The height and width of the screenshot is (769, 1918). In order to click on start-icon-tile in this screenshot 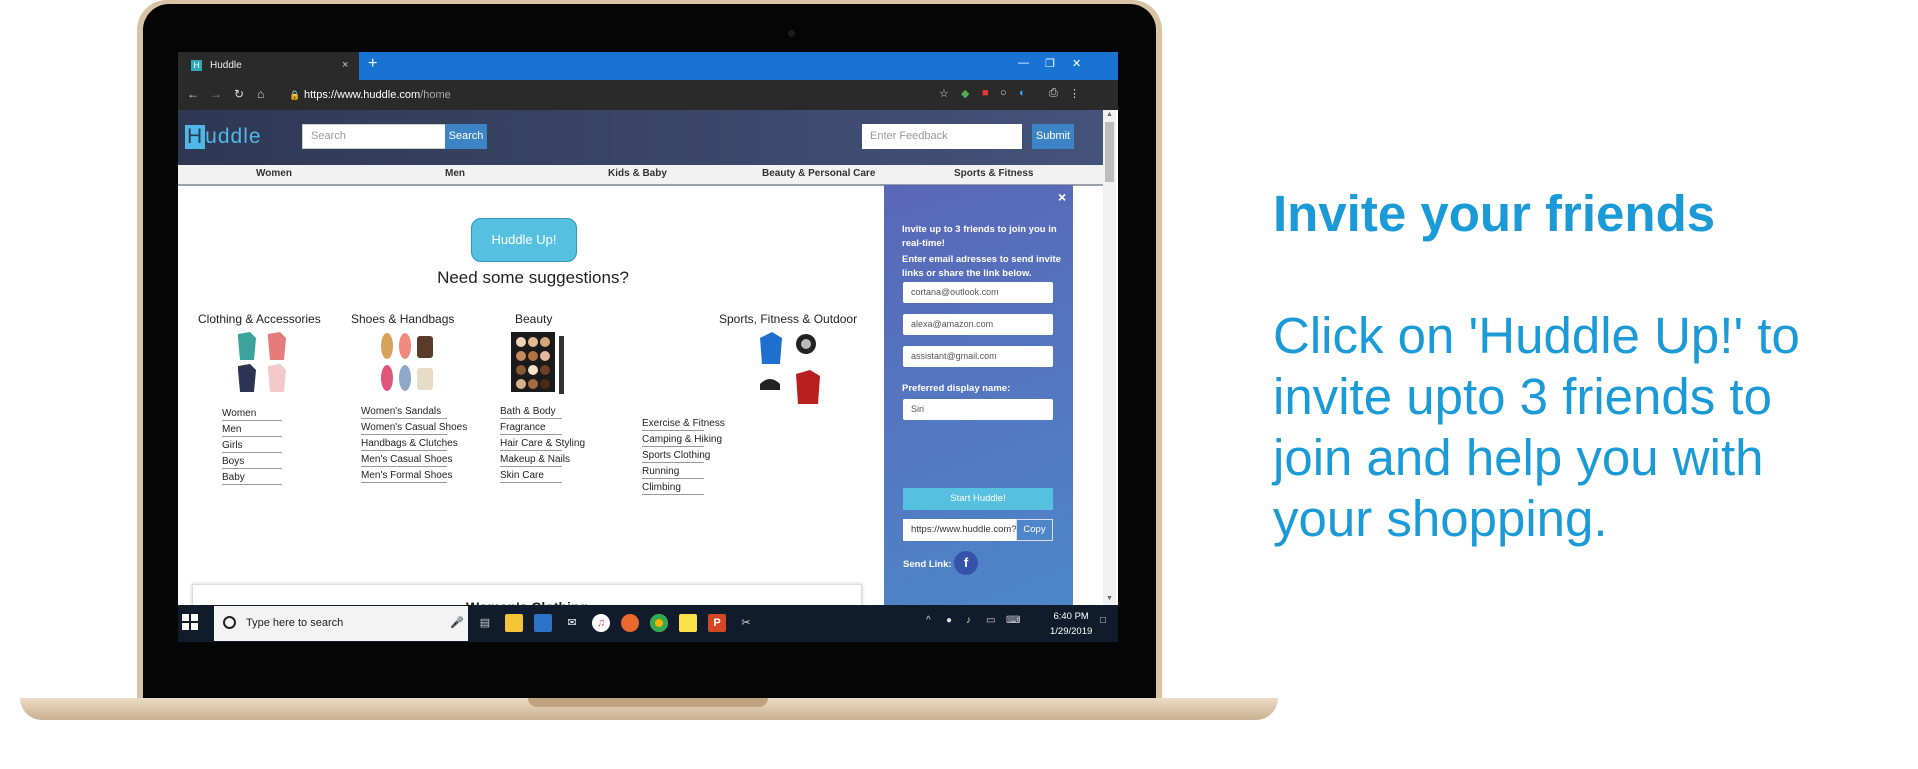, I will do `click(194, 617)`.